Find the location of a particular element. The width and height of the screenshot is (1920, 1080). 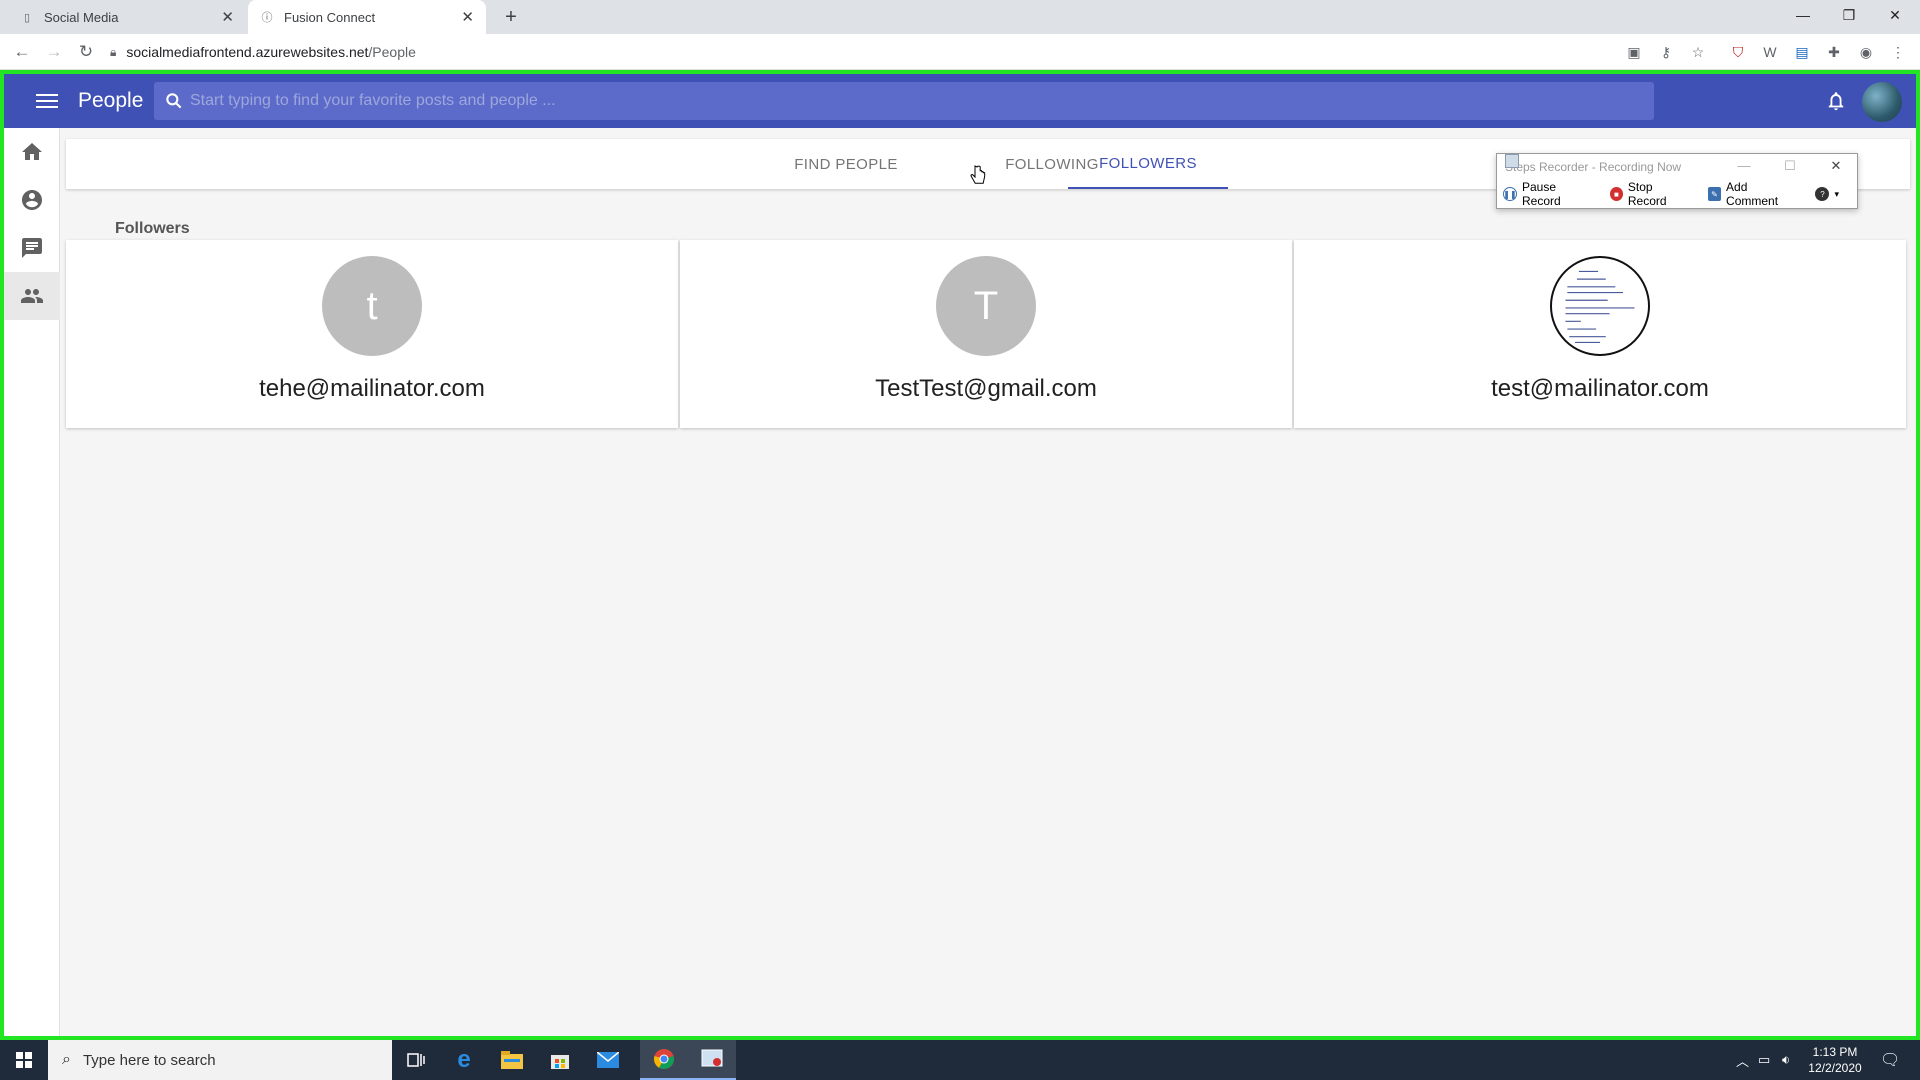

browser-tab-fusion-connect: ⓘ Fusion Connect ✕ is located at coordinates (367, 17).